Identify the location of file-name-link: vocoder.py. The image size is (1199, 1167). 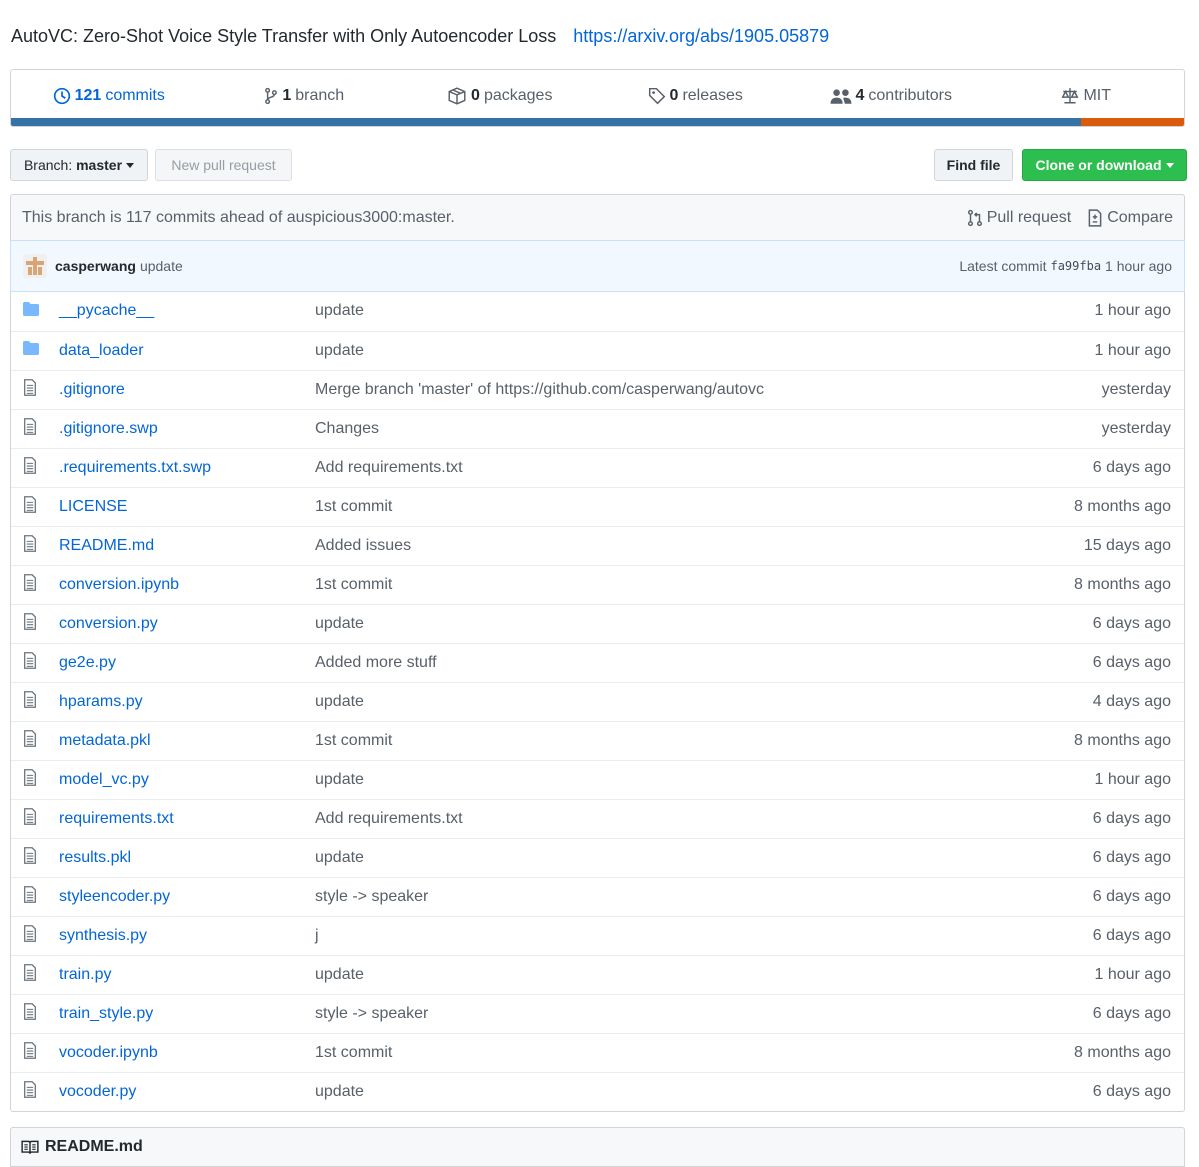
(97, 1091).